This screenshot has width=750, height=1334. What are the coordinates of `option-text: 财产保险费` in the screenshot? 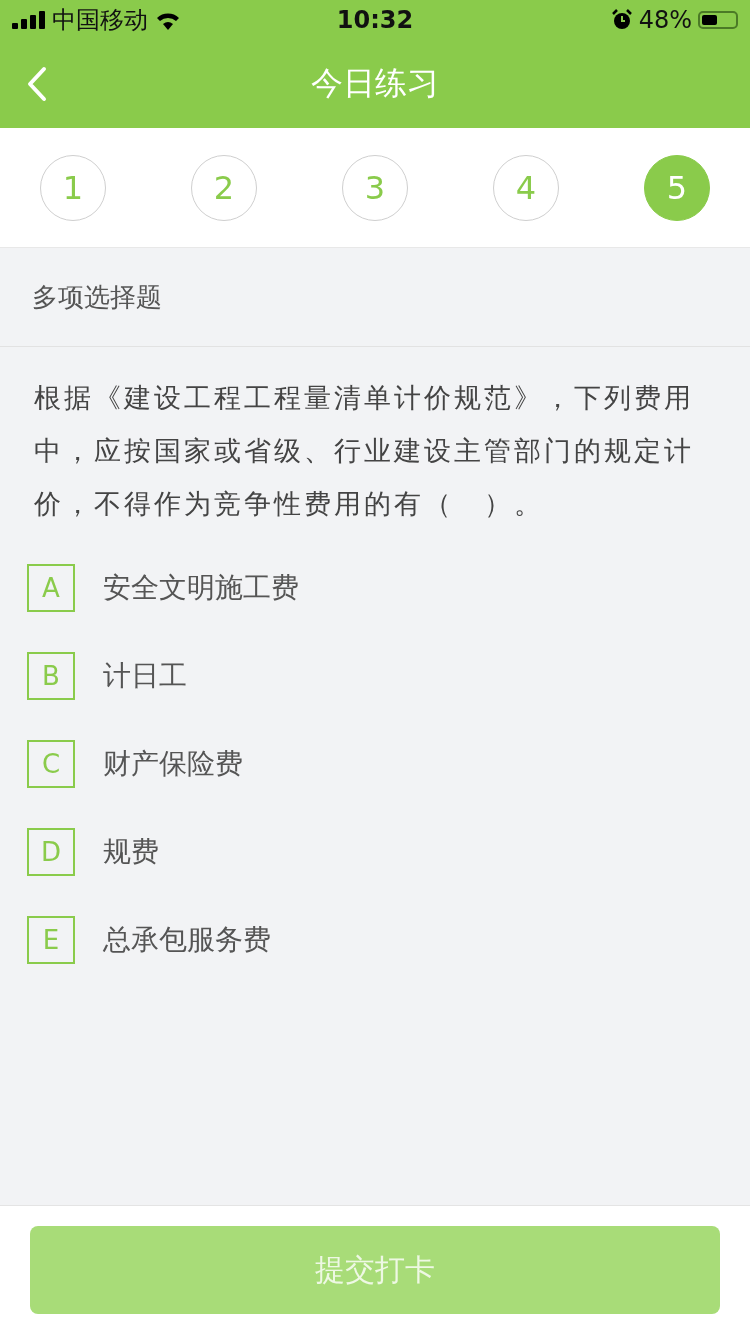 It's located at (173, 764).